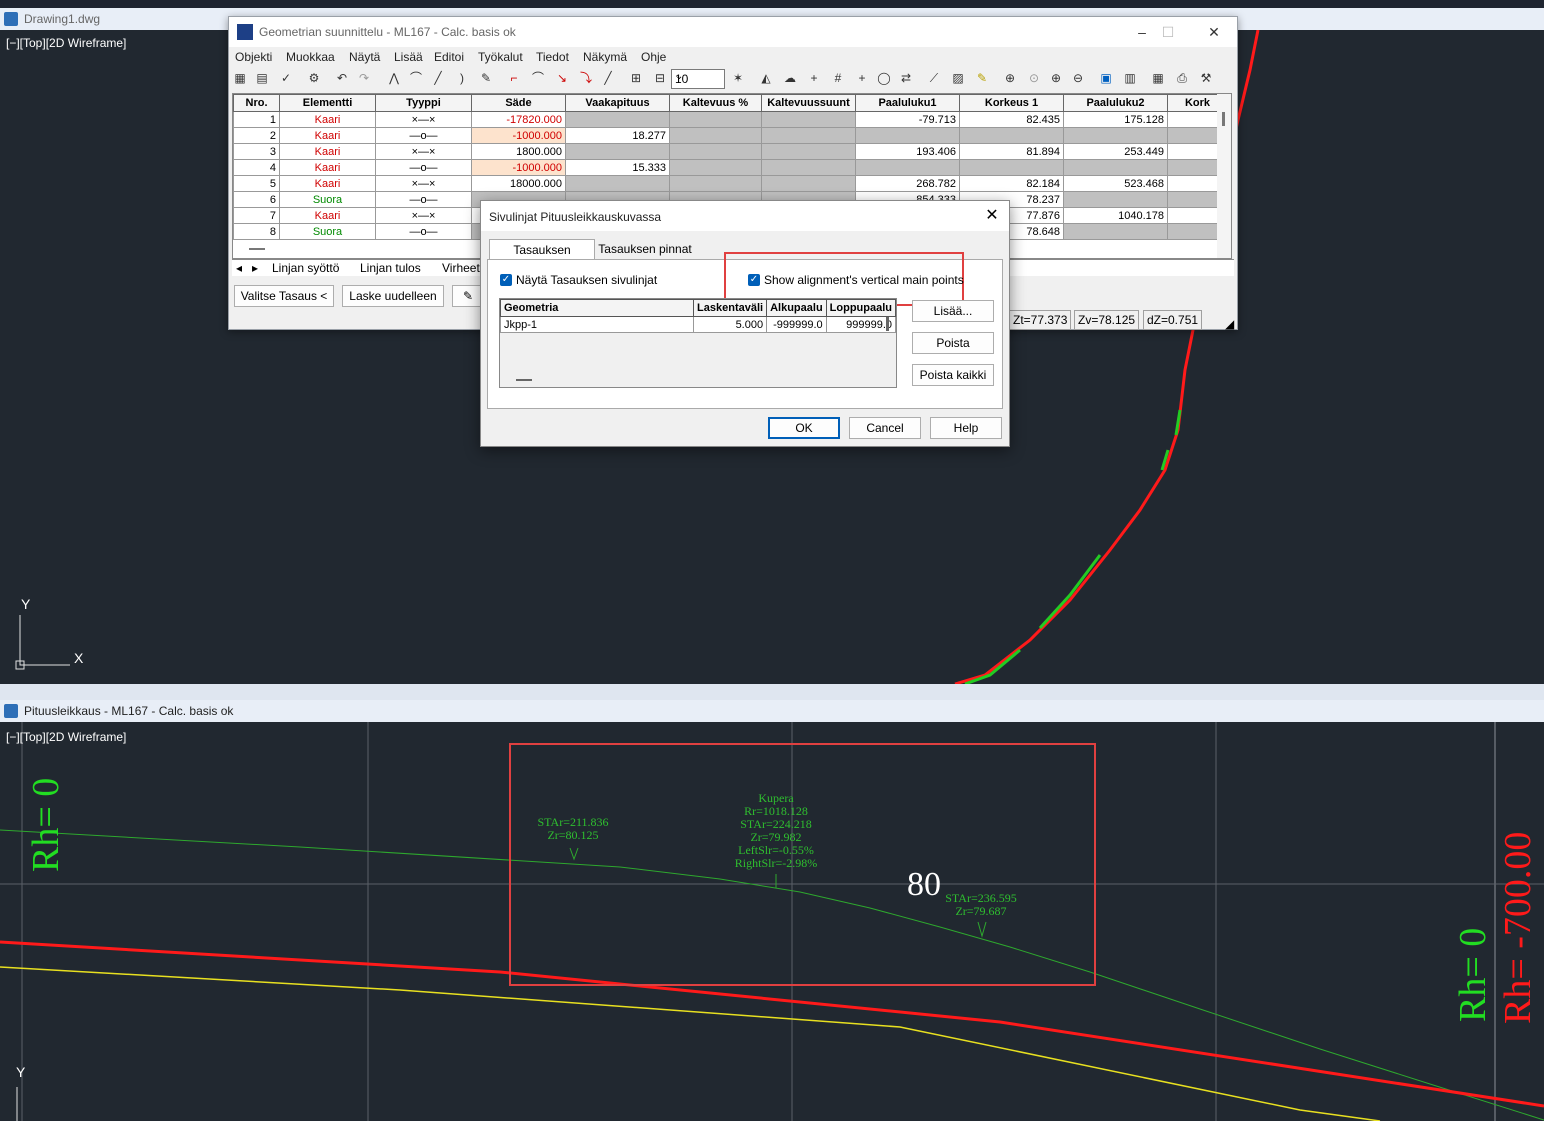 The height and width of the screenshot is (1121, 1544). I want to click on recalculate-button: Laske uudelleen, so click(393, 296).